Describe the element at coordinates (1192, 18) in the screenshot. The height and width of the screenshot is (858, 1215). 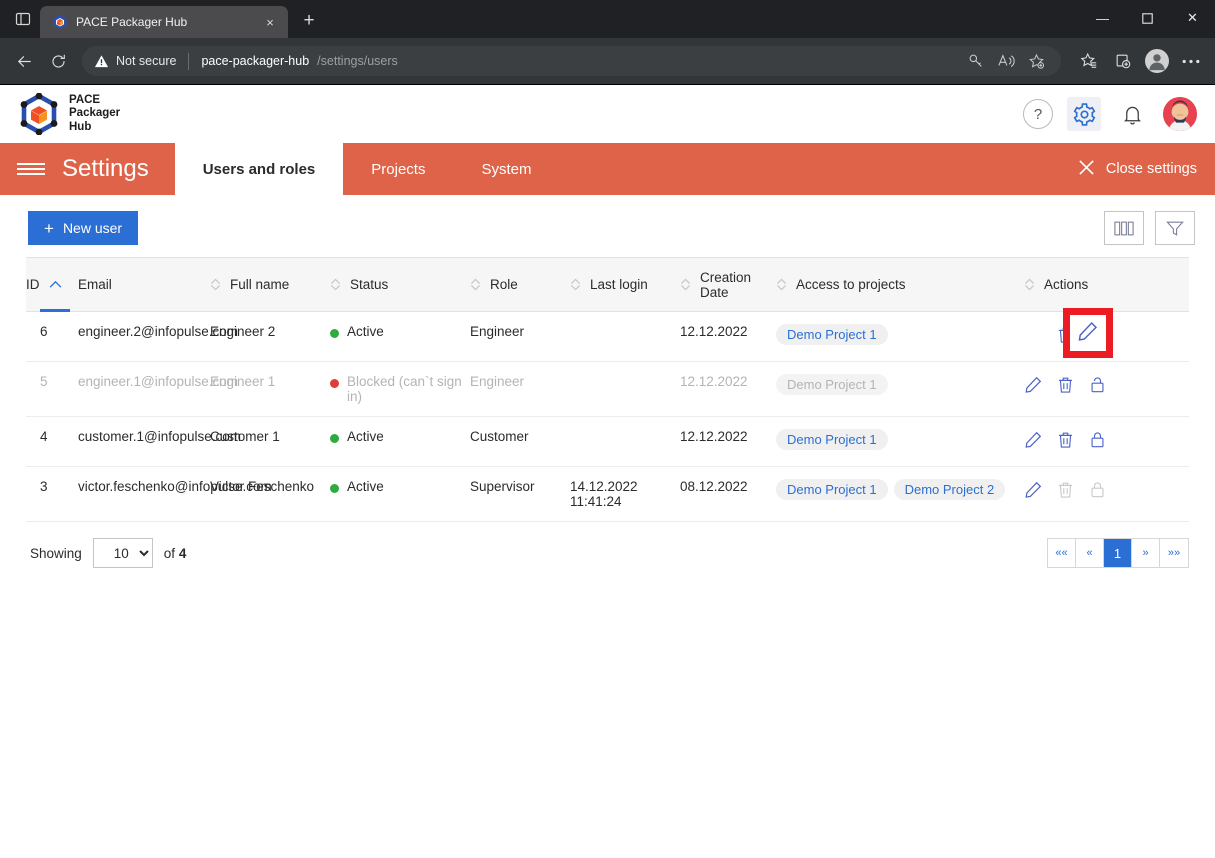
I see `close-window-button: ✕` at that location.